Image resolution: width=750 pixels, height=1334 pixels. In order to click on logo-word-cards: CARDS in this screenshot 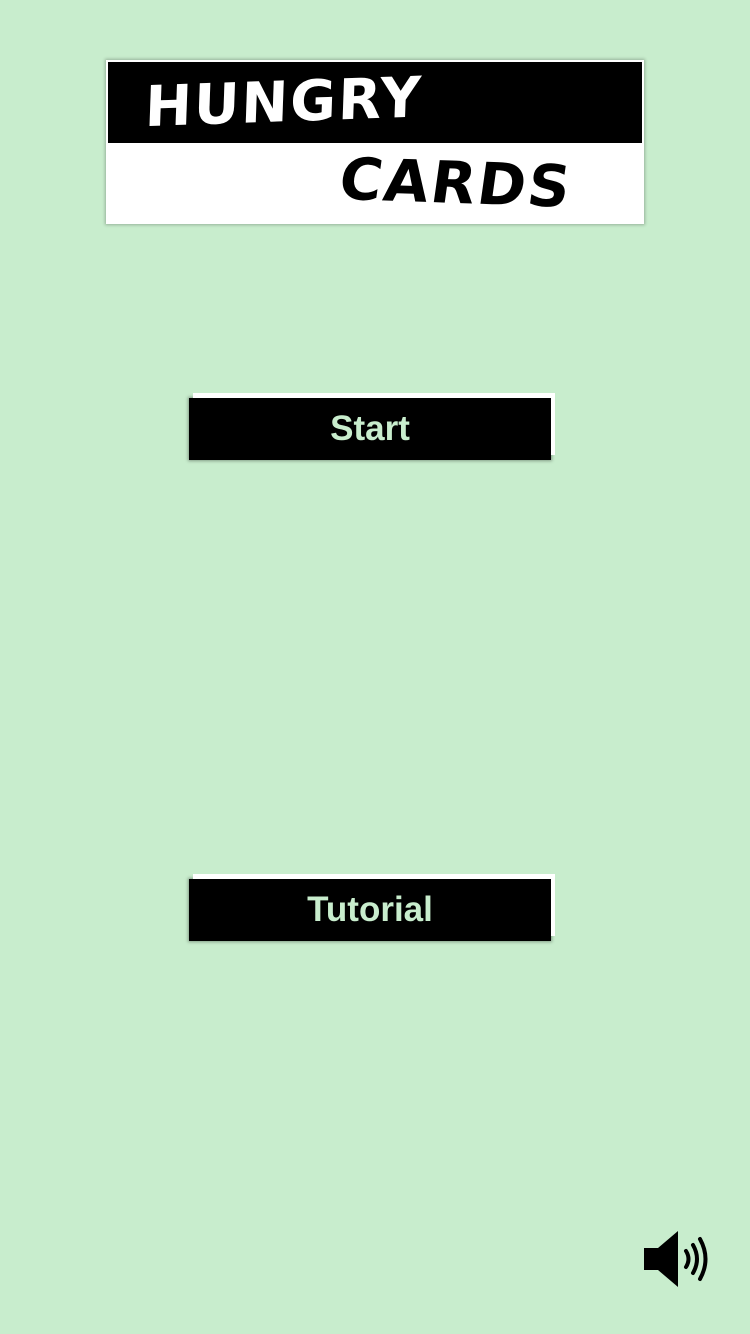, I will do `click(456, 183)`.